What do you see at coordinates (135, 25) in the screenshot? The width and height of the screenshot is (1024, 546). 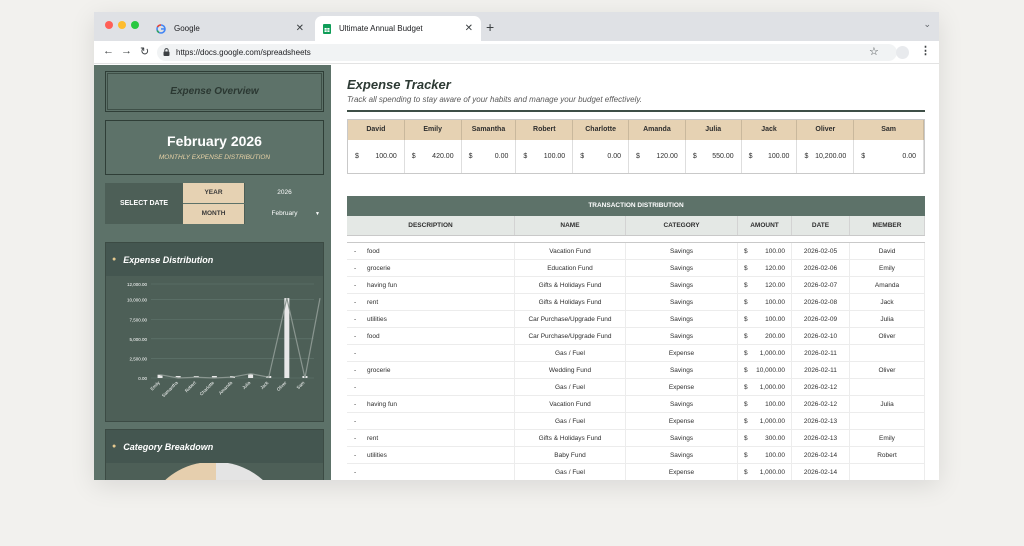 I see `maximize-window-button` at bounding box center [135, 25].